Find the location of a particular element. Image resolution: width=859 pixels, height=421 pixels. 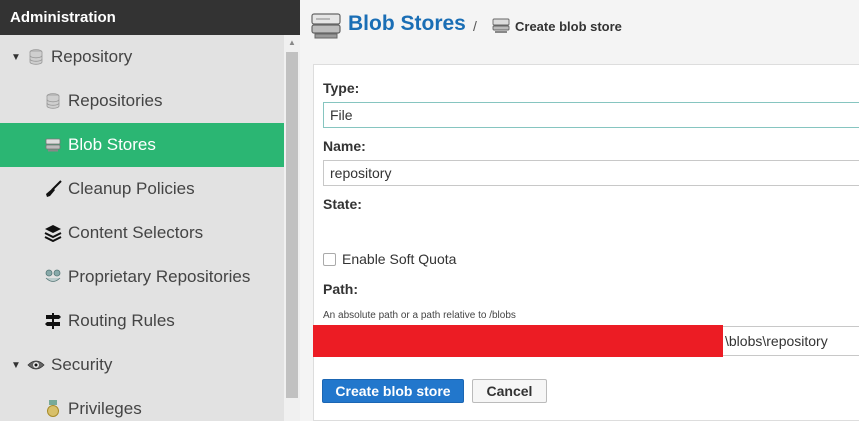

soft-quota-checkbox is located at coordinates (329, 259).